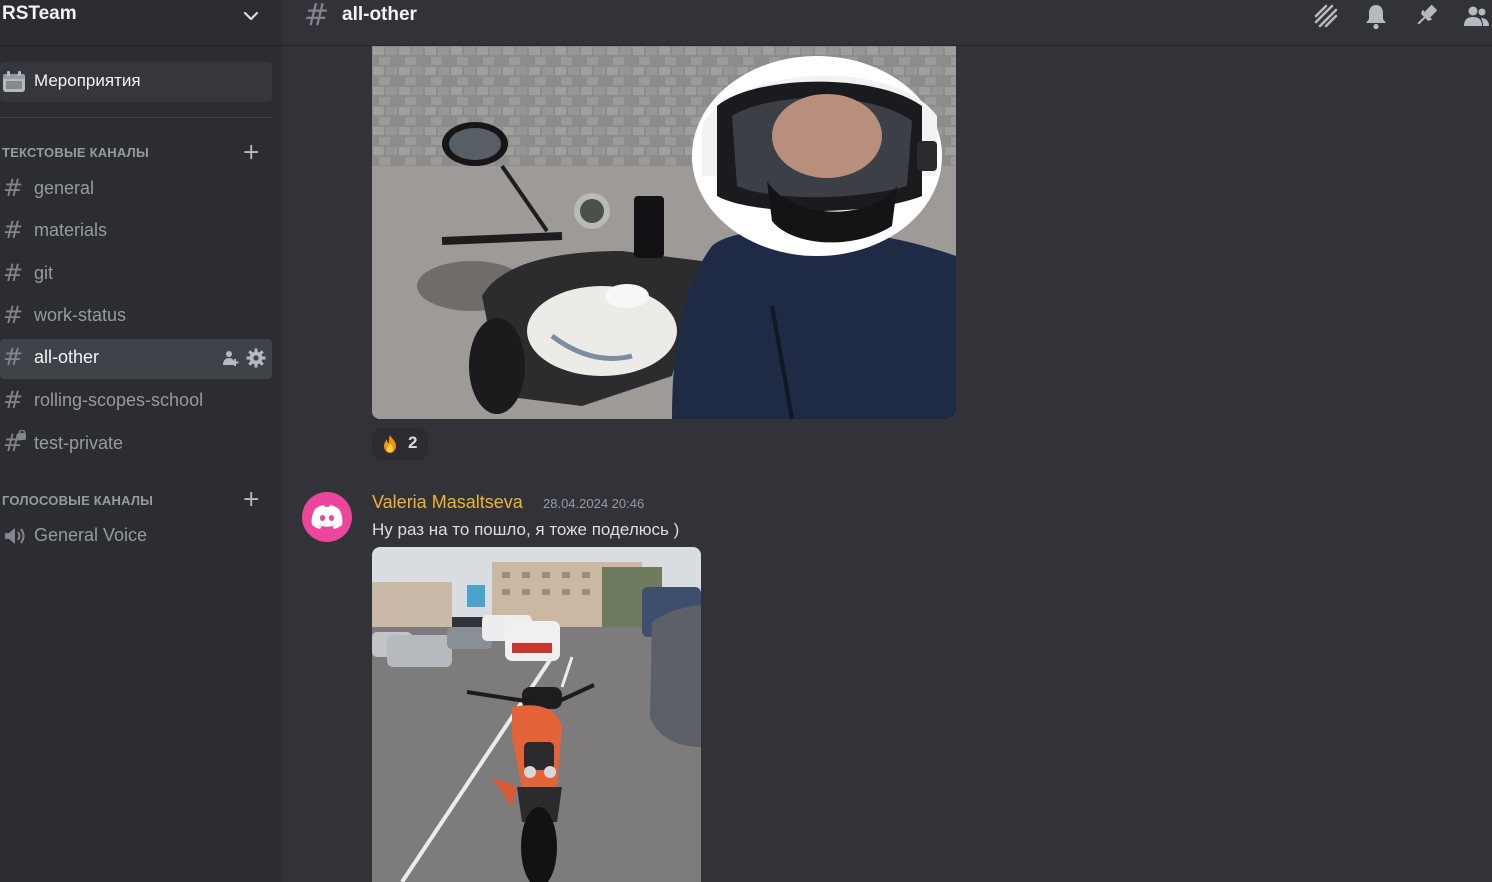 Image resolution: width=1492 pixels, height=882 pixels. Describe the element at coordinates (136, 117) in the screenshot. I see `divider` at that location.